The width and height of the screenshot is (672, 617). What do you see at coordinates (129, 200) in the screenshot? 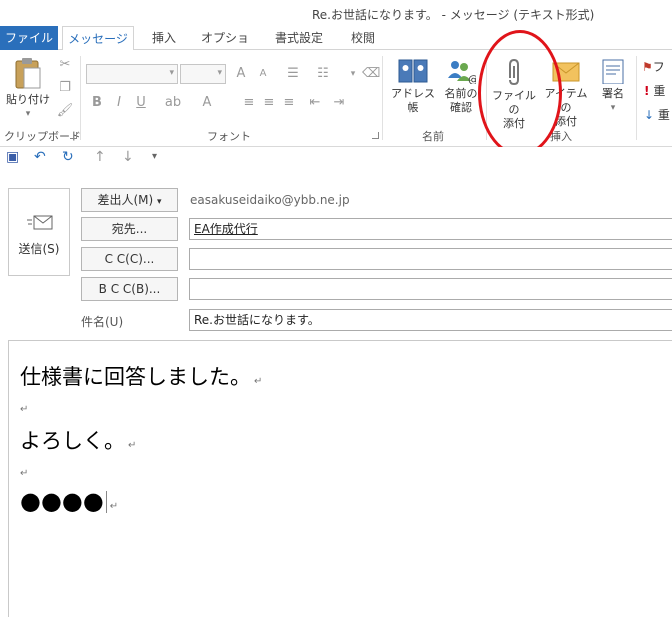
I see `from-button: 差出人(M) ▾` at bounding box center [129, 200].